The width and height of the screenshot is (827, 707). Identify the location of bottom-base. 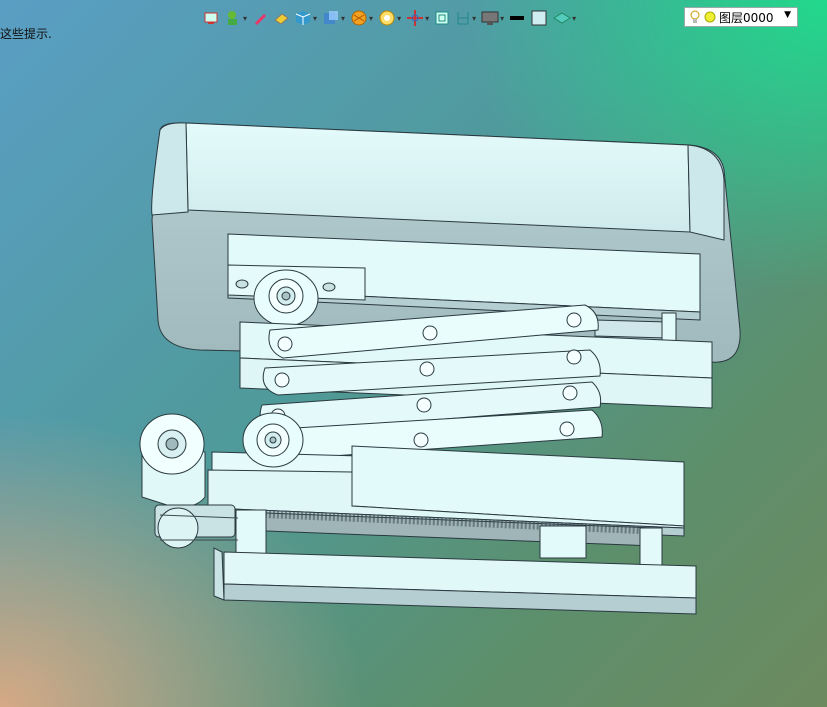
(455, 581).